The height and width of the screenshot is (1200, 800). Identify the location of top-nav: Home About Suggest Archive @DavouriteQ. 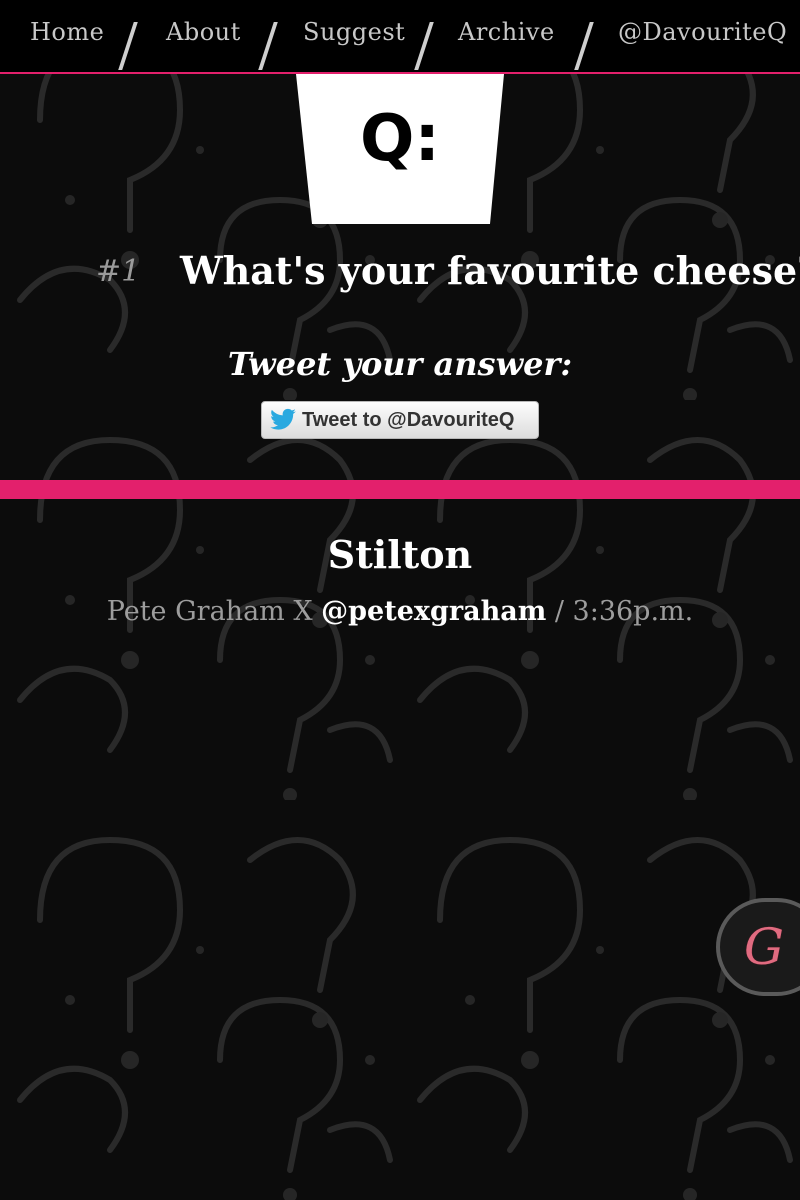
(400, 37).